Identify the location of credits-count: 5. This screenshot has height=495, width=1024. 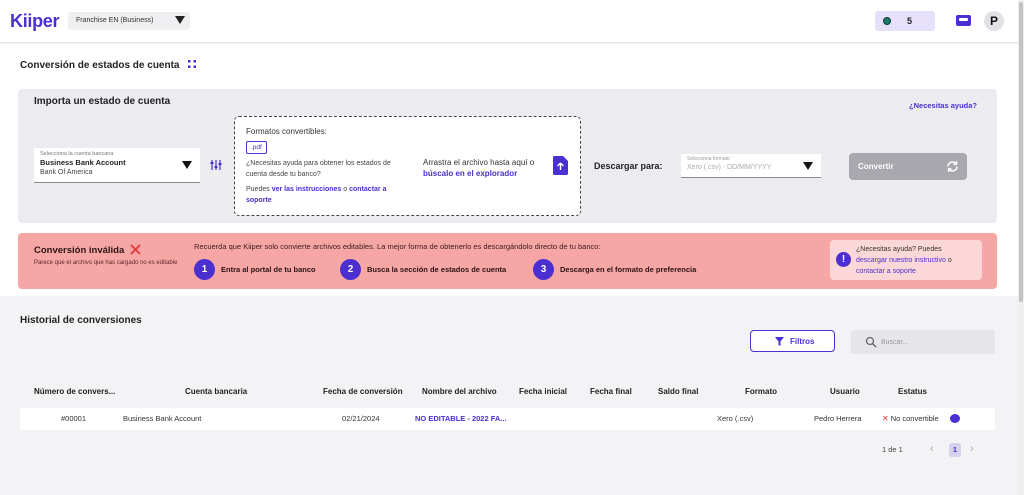
(910, 21).